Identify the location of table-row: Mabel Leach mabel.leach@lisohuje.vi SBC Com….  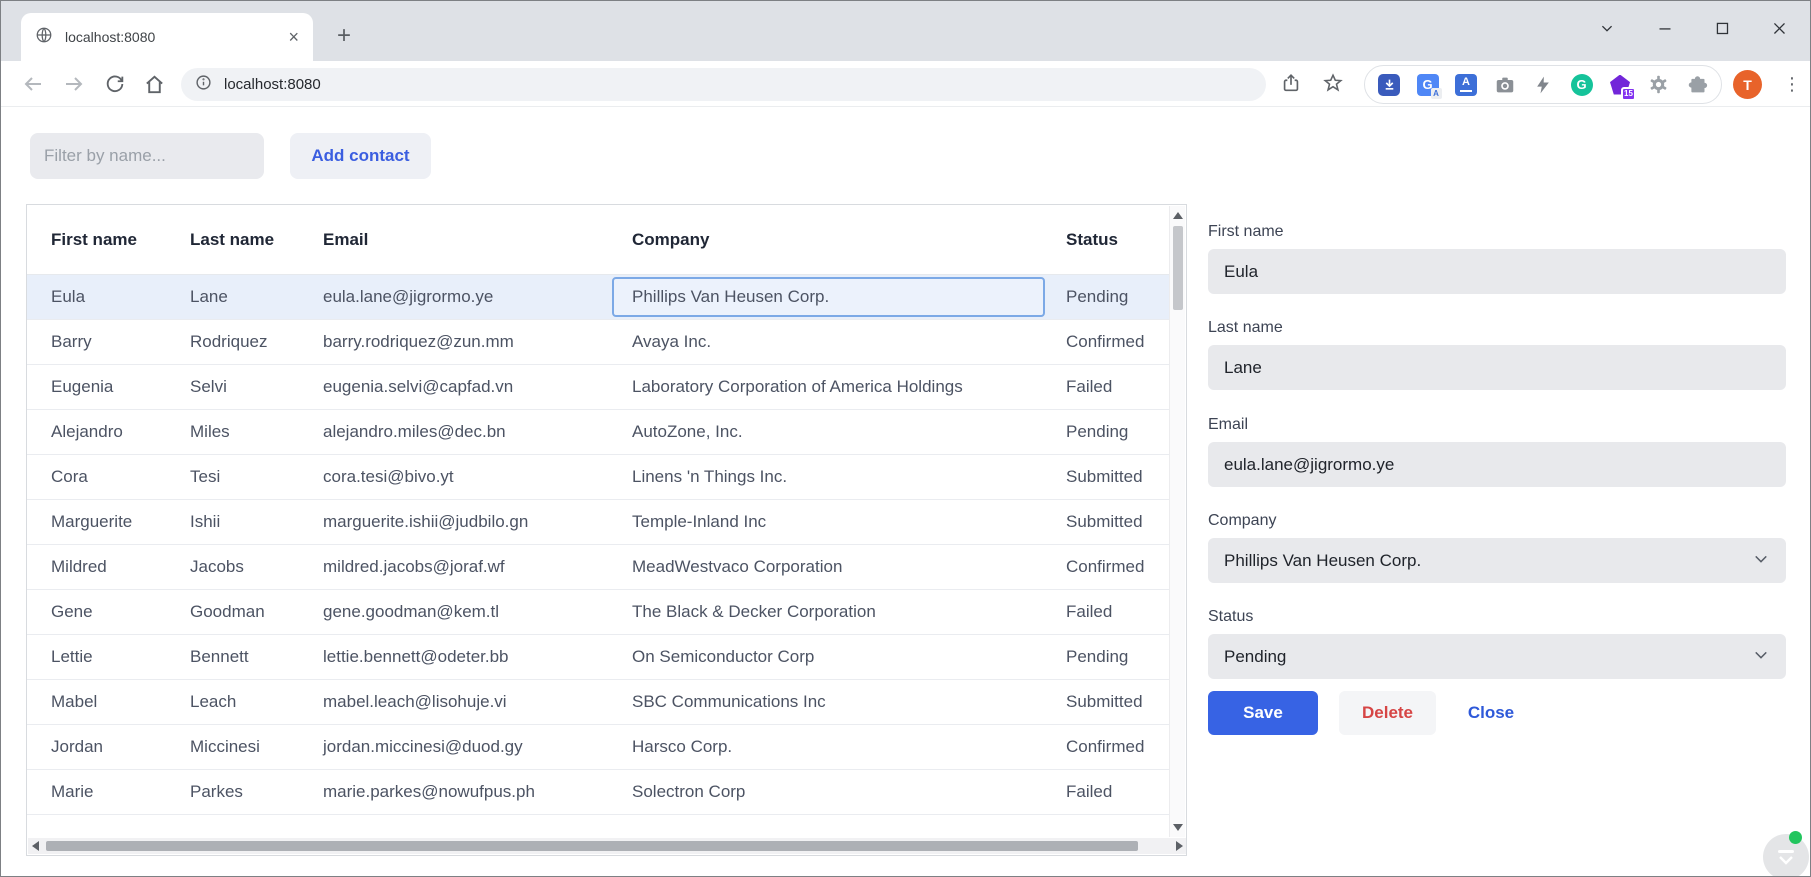
(598, 702).